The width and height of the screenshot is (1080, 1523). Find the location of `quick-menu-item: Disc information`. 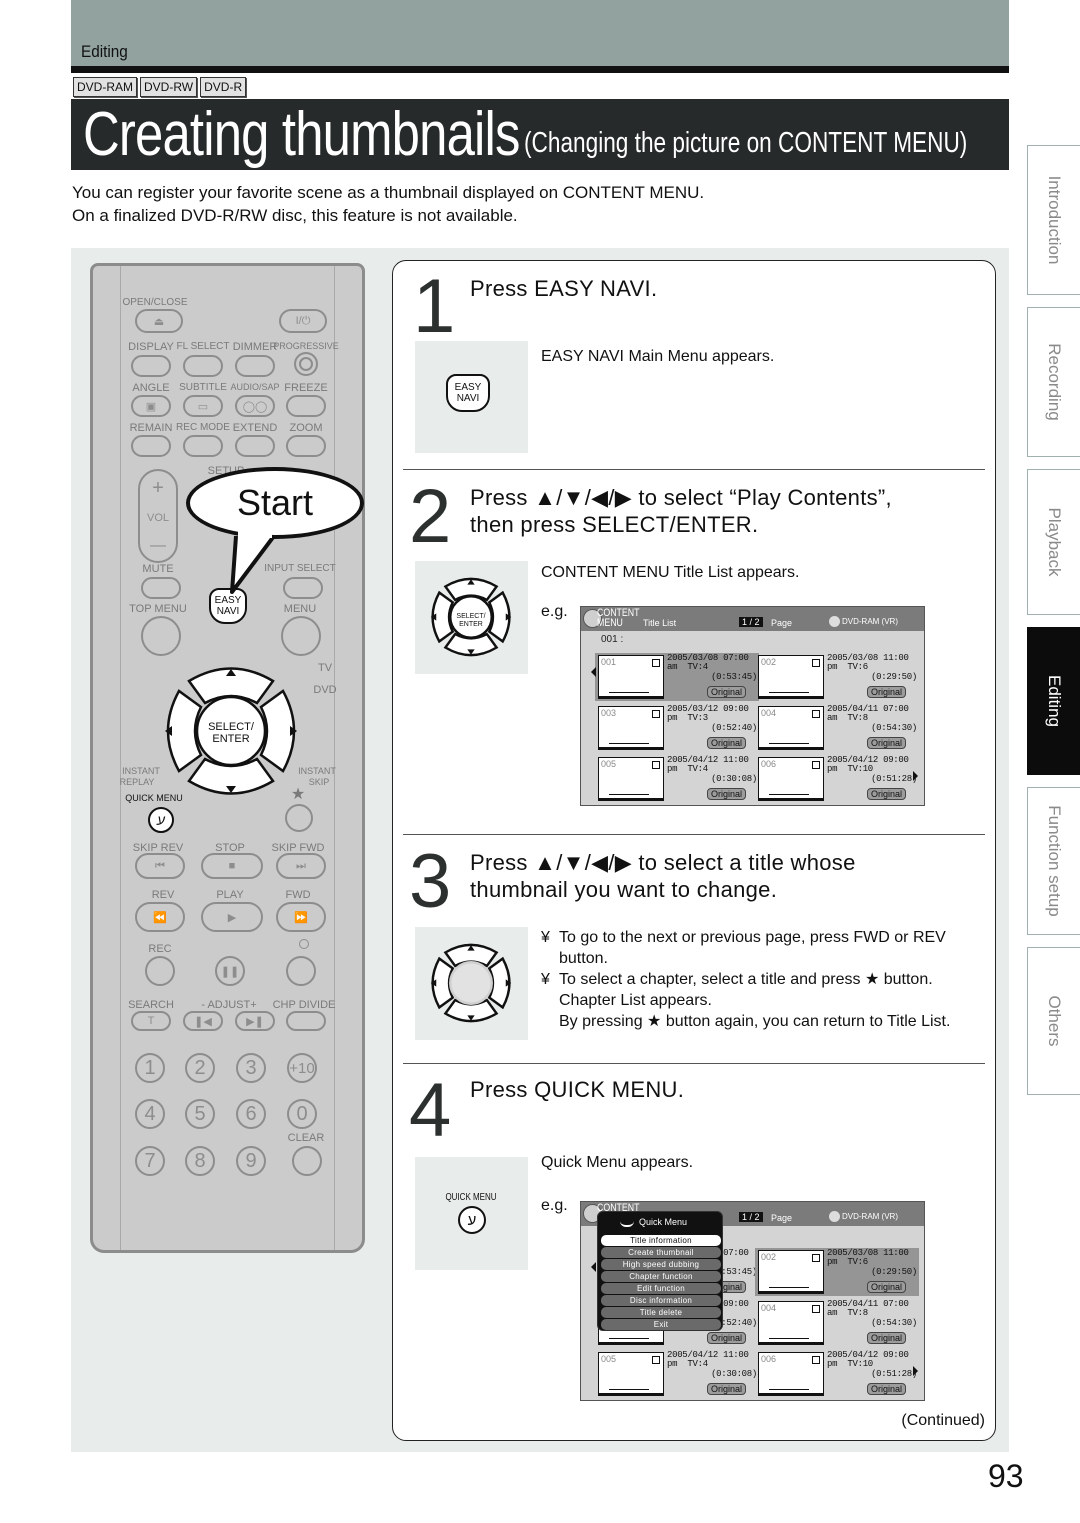

quick-menu-item: Disc information is located at coordinates (661, 1300).